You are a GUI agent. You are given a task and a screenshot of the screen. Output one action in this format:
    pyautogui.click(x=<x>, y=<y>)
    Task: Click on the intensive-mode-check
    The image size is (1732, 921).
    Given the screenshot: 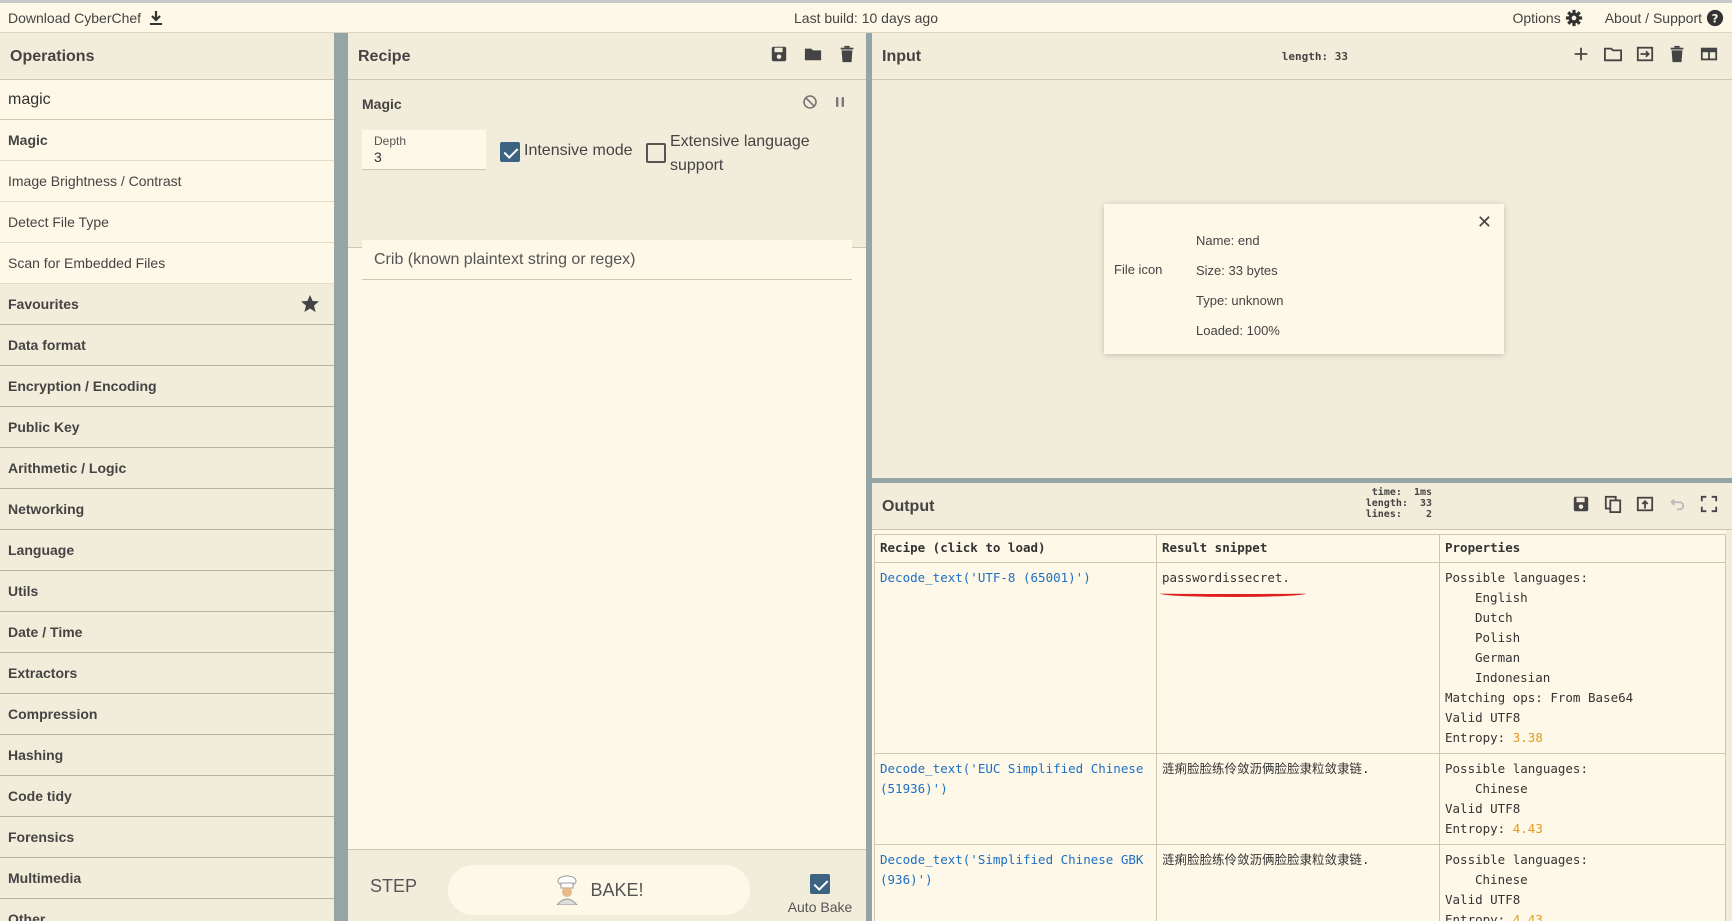 What is the action you would take?
    pyautogui.click(x=510, y=152)
    